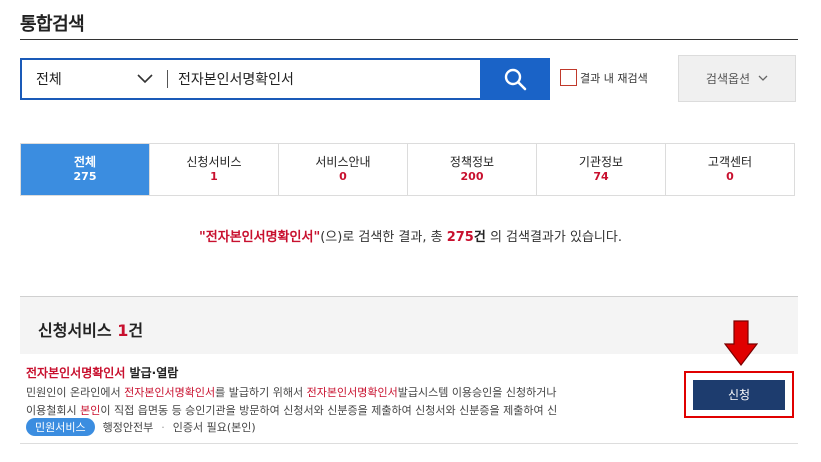  Describe the element at coordinates (479, 237) in the screenshot. I see `summary-unit: 건` at that location.